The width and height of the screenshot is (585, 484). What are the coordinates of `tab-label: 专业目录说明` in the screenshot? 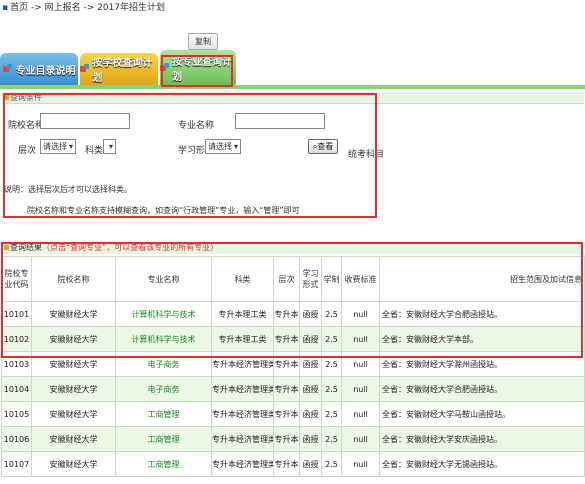 It's located at (45, 71).